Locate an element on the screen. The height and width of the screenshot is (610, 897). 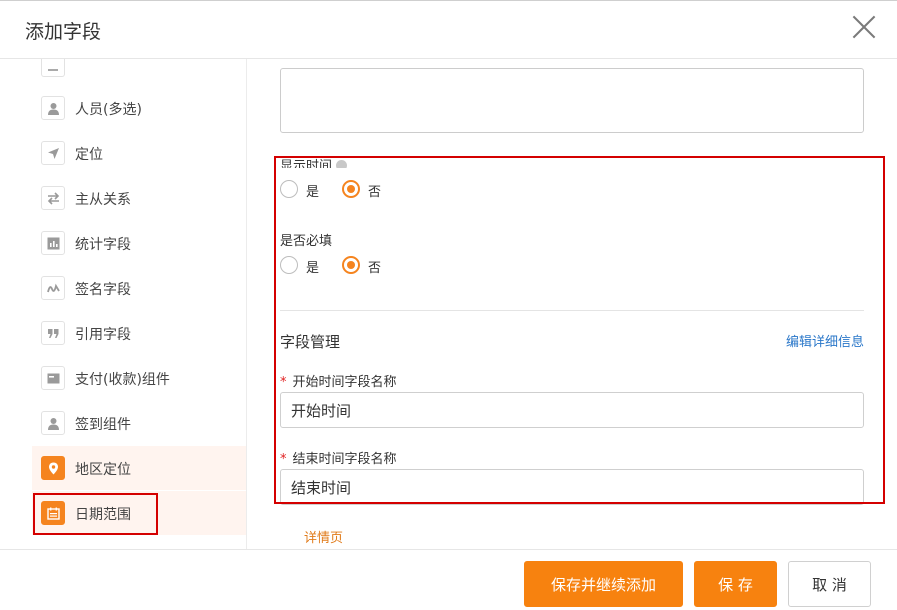
dialog-title: 添加字段 is located at coordinates (63, 32).